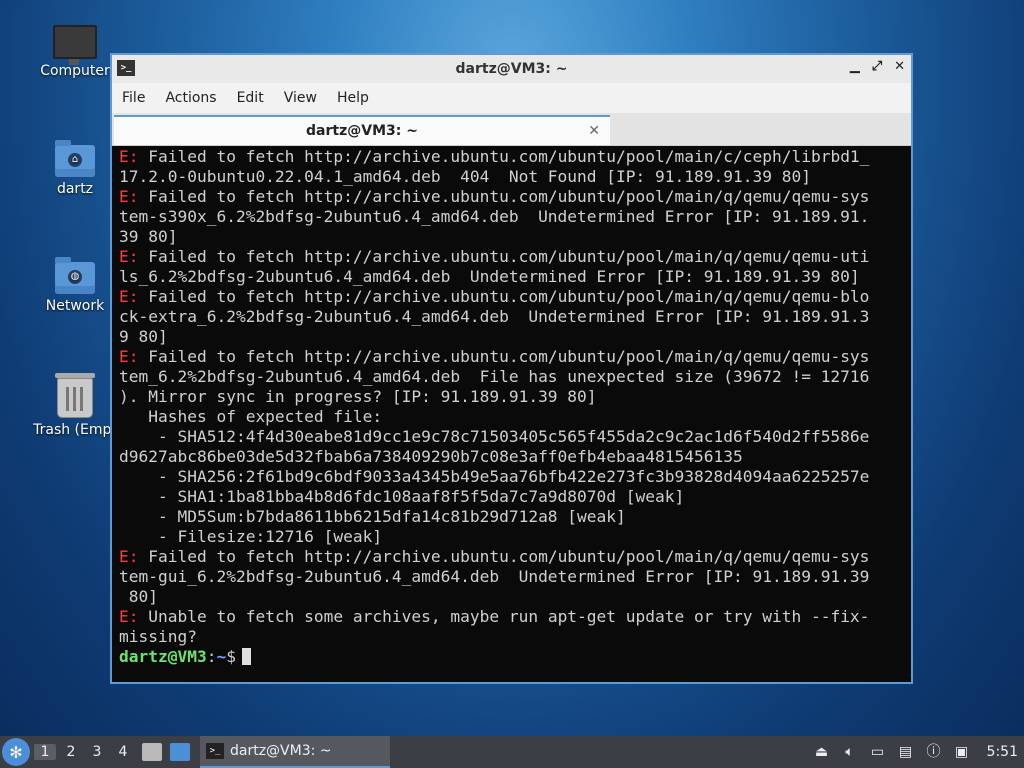  What do you see at coordinates (148, 236) in the screenshot?
I see `terminal-line-text: 39 80]` at bounding box center [148, 236].